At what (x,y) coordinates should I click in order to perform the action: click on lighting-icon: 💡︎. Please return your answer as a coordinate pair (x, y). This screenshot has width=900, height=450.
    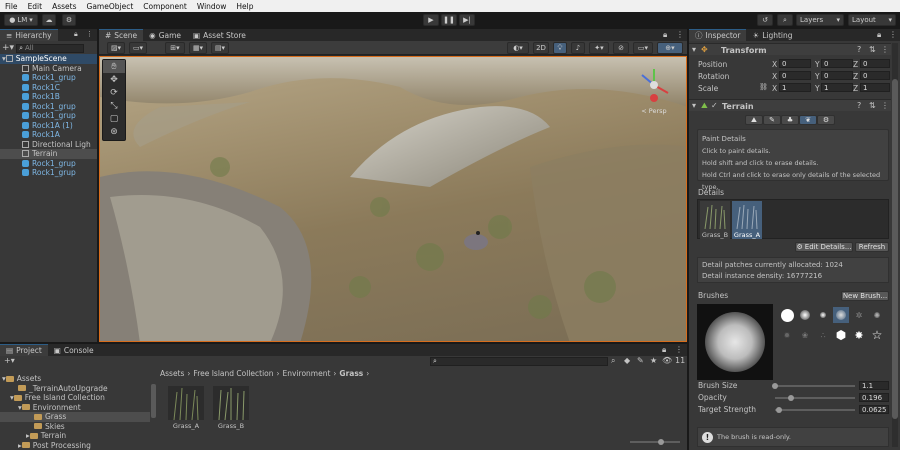
    Looking at the image, I should click on (560, 48).